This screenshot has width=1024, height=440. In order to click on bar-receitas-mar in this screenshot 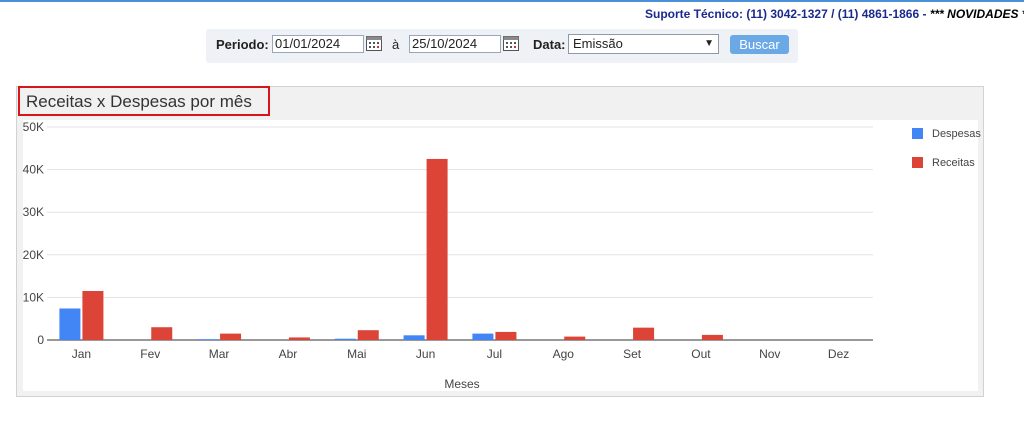, I will do `click(231, 336)`.